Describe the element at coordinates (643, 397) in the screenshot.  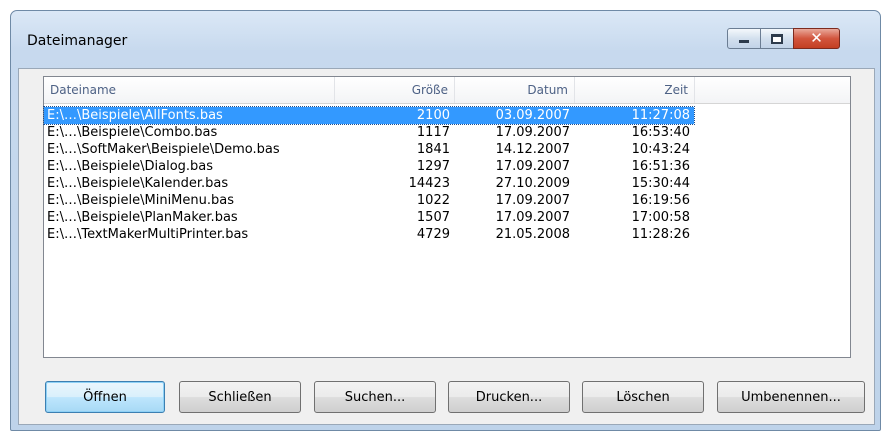
I see `delete-button: Löschen` at that location.